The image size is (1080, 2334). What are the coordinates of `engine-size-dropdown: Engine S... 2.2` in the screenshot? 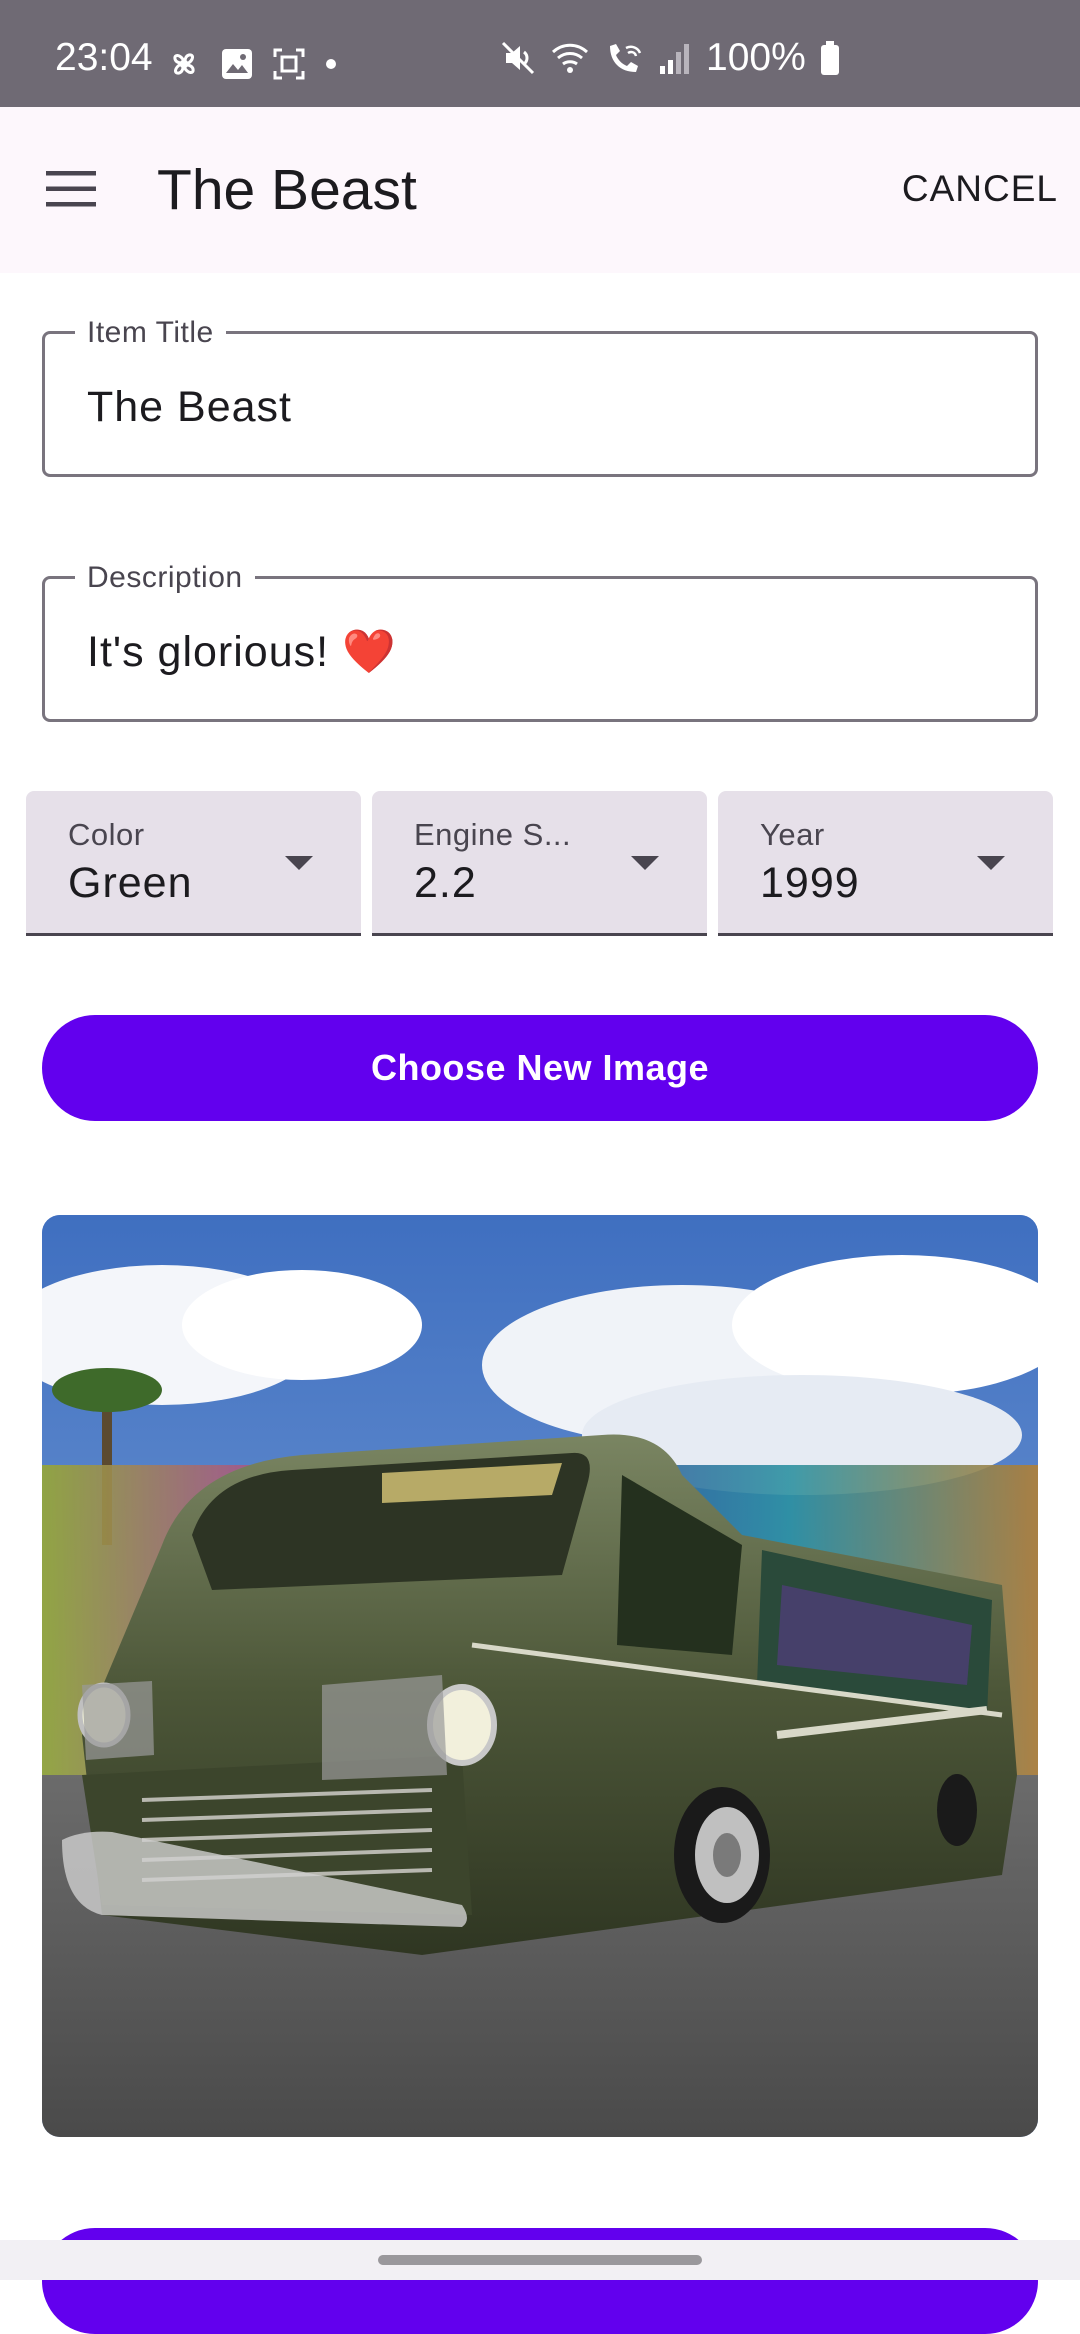 It's located at (539, 863).